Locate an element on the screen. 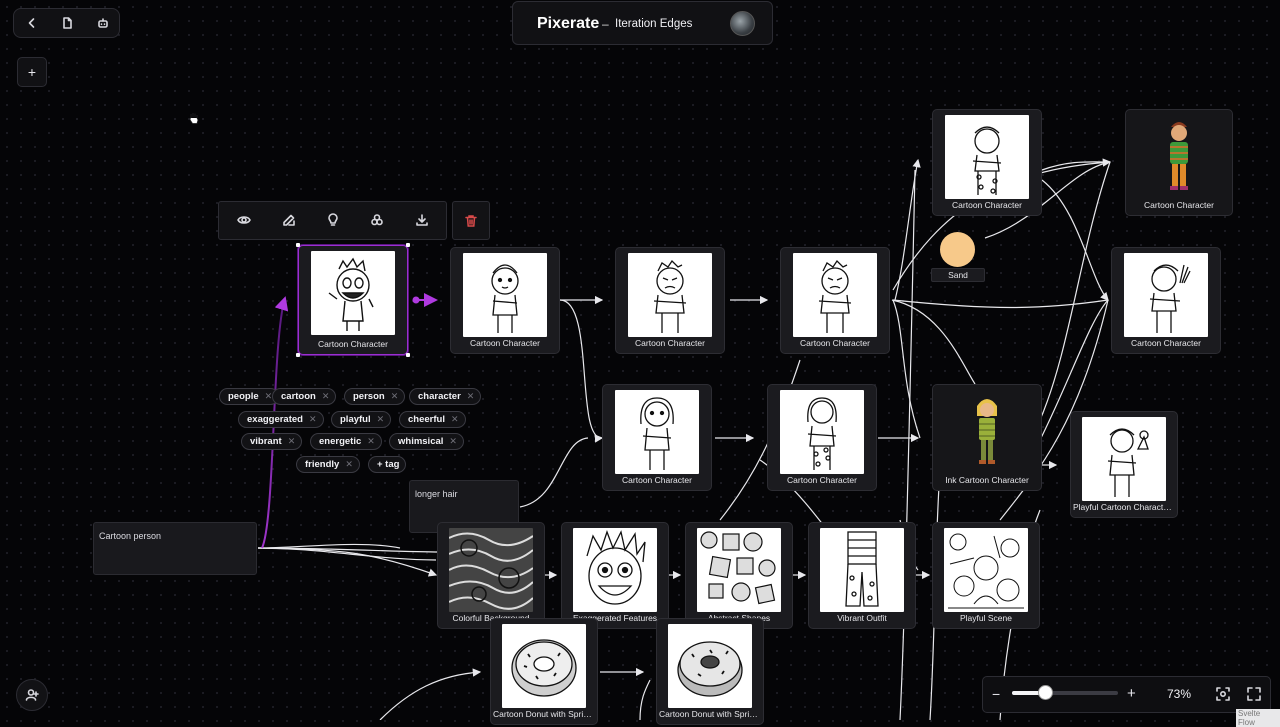  delete-button is located at coordinates (471, 220).